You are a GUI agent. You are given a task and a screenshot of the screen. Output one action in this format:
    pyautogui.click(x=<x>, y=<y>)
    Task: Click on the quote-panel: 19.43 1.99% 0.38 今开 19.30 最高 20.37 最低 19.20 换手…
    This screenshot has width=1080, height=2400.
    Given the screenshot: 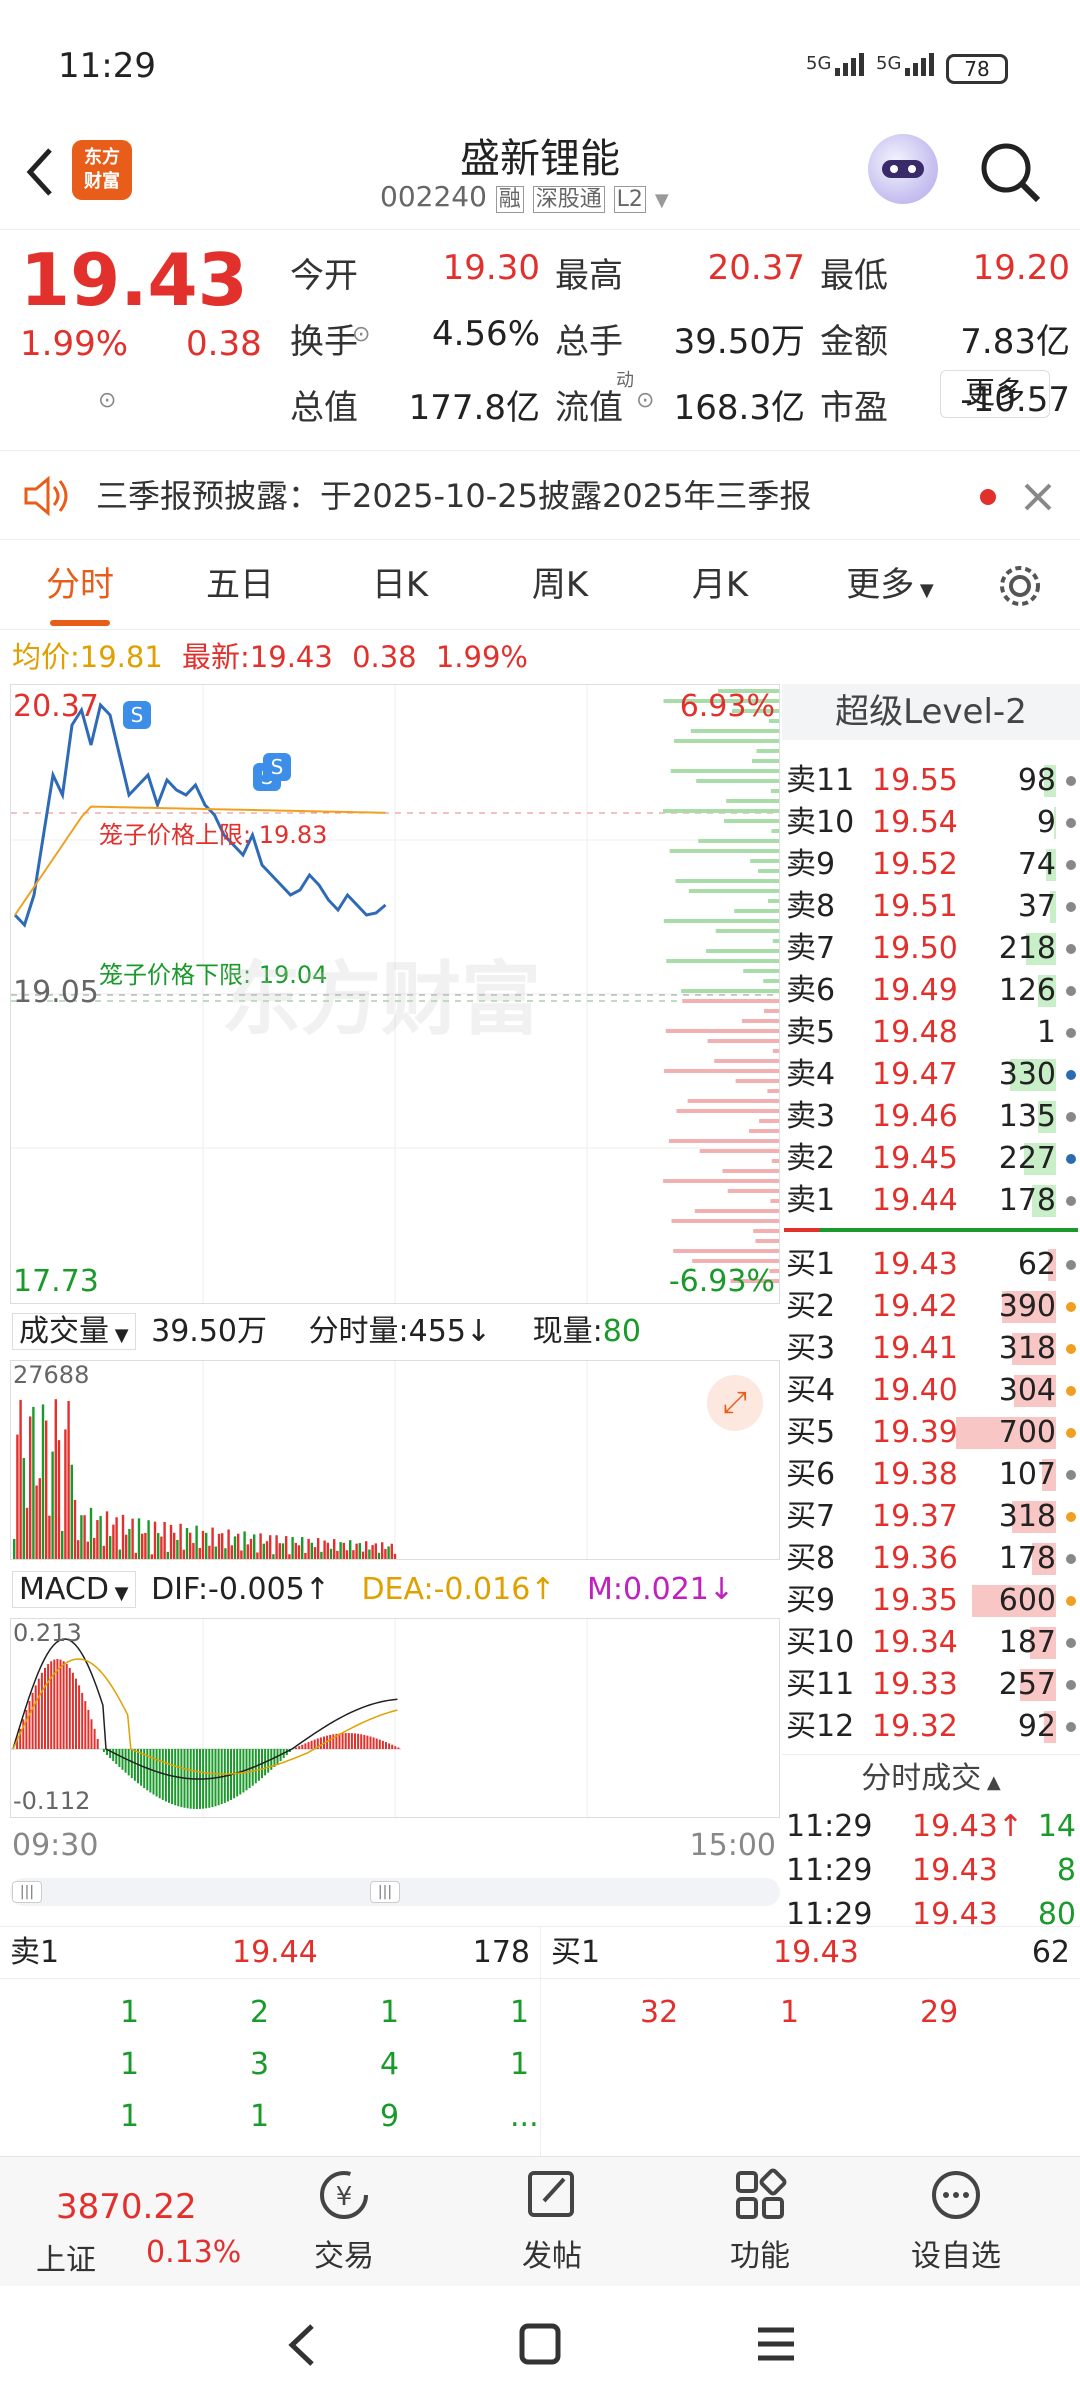 What is the action you would take?
    pyautogui.click(x=540, y=337)
    